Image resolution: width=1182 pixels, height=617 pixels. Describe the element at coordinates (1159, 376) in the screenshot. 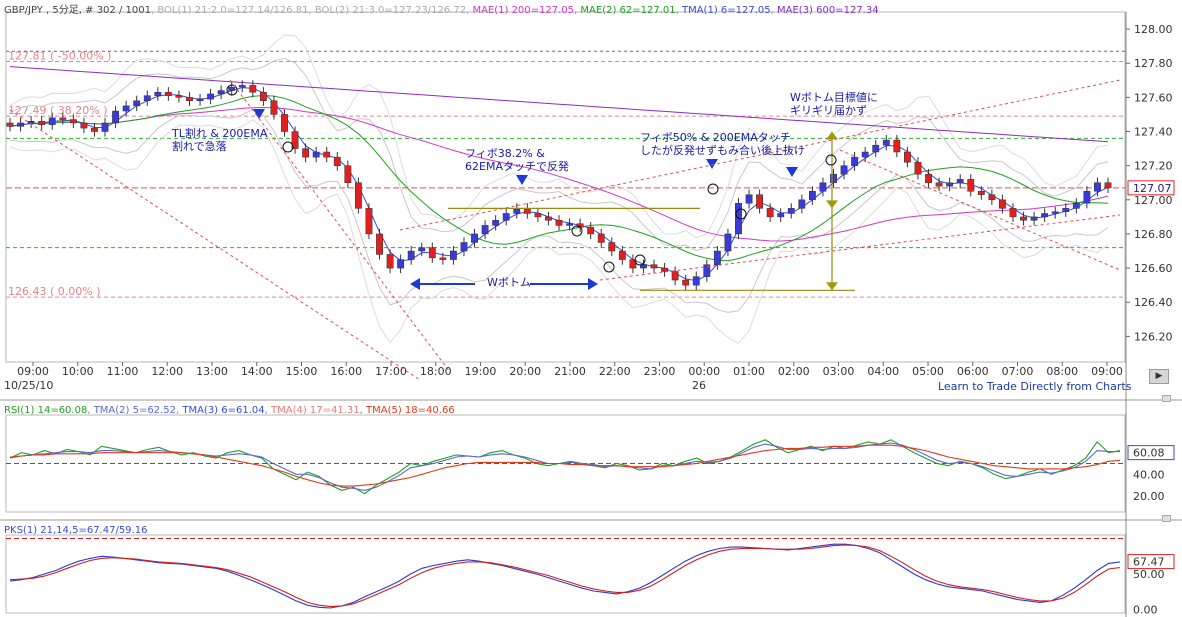

I see `scroll-right-button: ▶` at that location.